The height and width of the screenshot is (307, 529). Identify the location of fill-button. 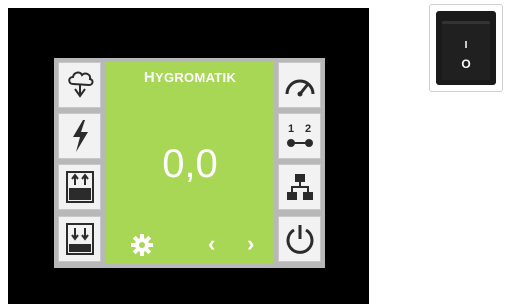
(79, 187).